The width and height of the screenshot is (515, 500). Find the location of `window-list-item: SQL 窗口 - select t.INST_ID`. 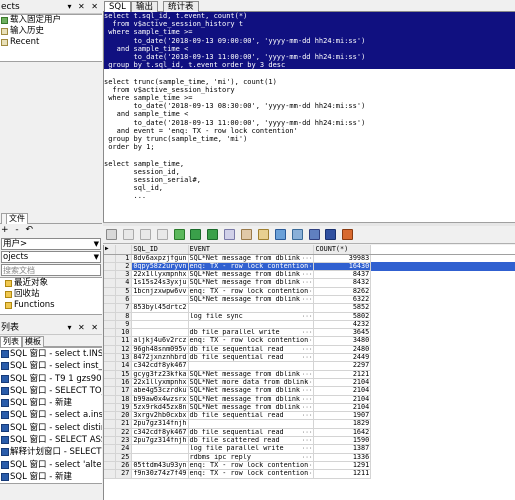

window-list-item: SQL 窗口 - select t.INST_ID is located at coordinates (51, 354).